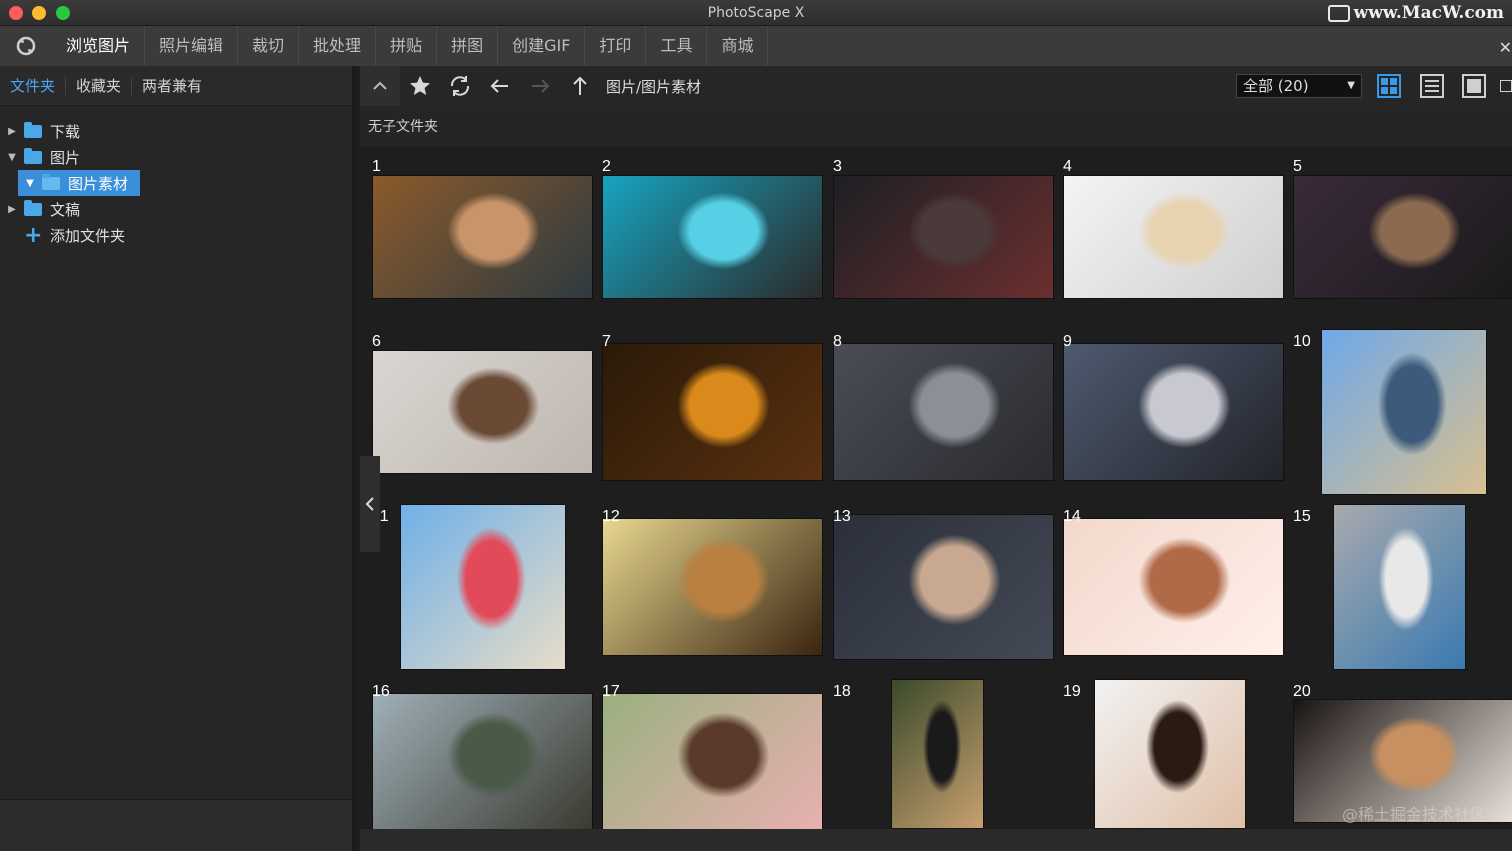 The image size is (1512, 851). I want to click on thumbnail-item: 16, so click(483, 750).